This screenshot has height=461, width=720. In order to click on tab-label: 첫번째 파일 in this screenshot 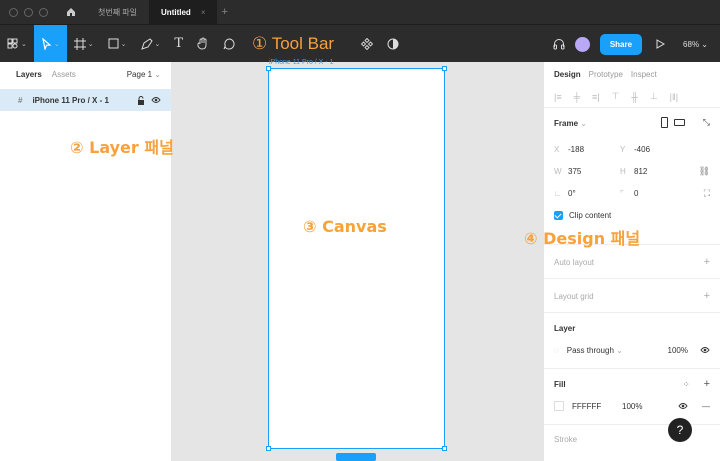, I will do `click(118, 12)`.